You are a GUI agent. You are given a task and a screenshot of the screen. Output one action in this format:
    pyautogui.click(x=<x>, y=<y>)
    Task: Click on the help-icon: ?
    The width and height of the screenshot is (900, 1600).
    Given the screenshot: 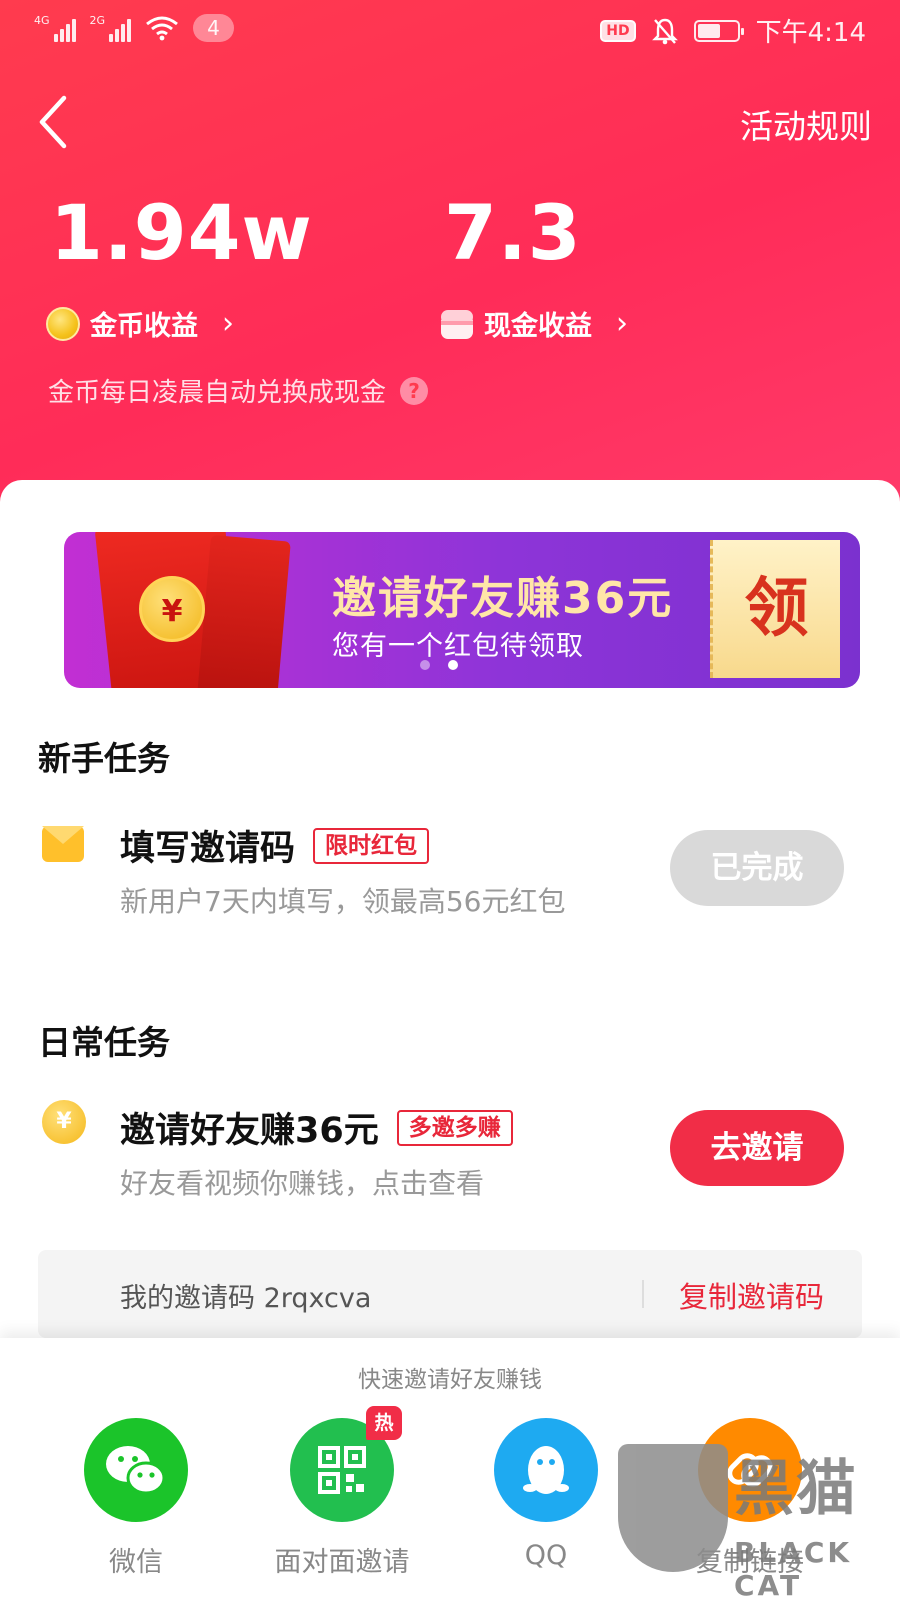 What is the action you would take?
    pyautogui.click(x=414, y=390)
    